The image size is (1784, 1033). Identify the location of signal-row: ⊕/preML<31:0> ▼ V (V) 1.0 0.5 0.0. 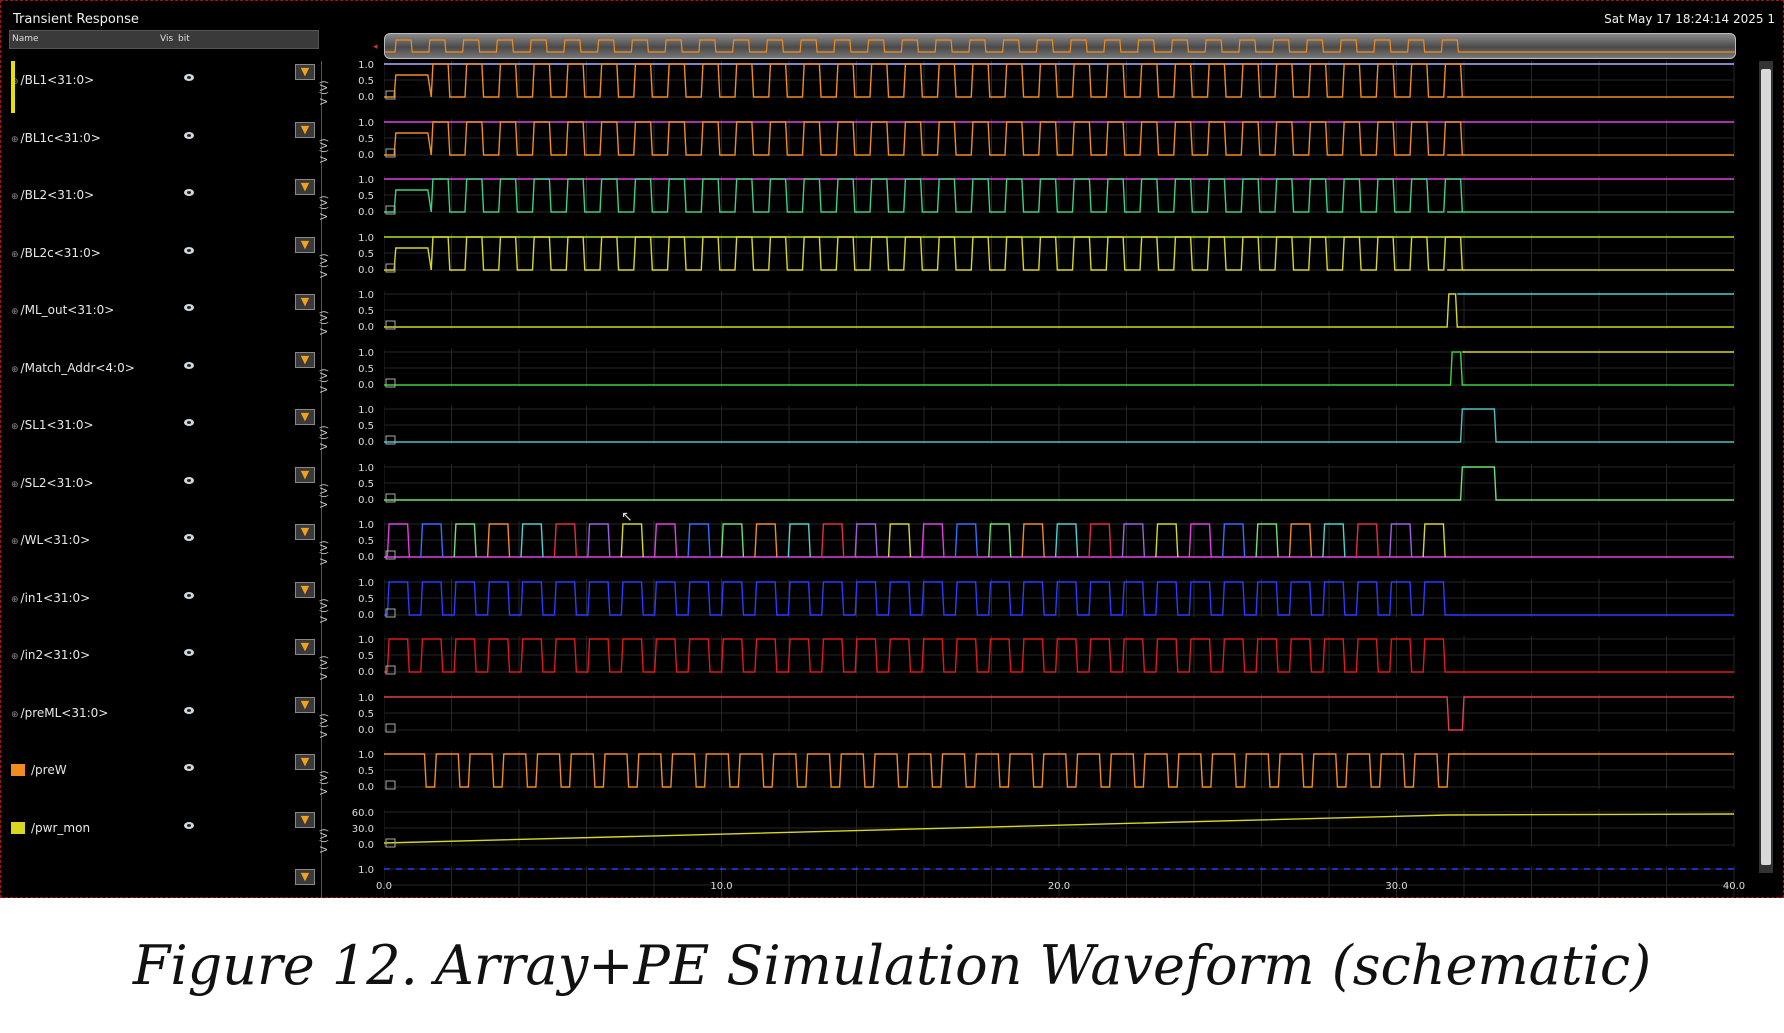
(892, 722).